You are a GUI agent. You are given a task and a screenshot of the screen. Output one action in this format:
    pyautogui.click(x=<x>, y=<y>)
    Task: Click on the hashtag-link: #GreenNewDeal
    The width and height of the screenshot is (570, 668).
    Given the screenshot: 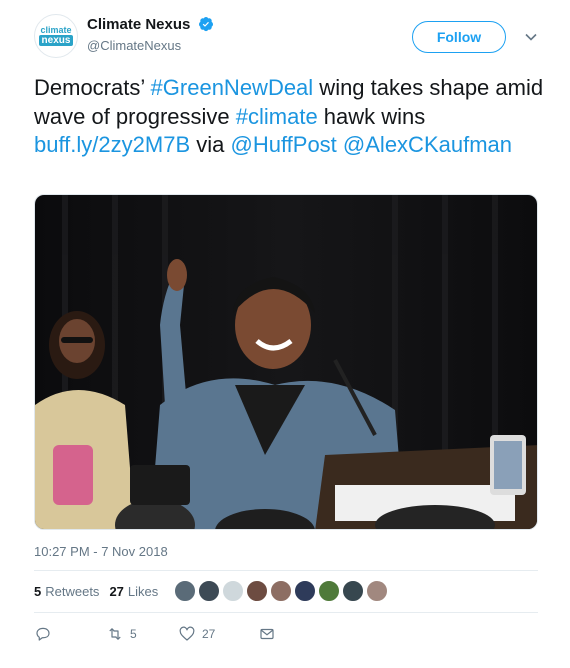 What is the action you would take?
    pyautogui.click(x=232, y=87)
    